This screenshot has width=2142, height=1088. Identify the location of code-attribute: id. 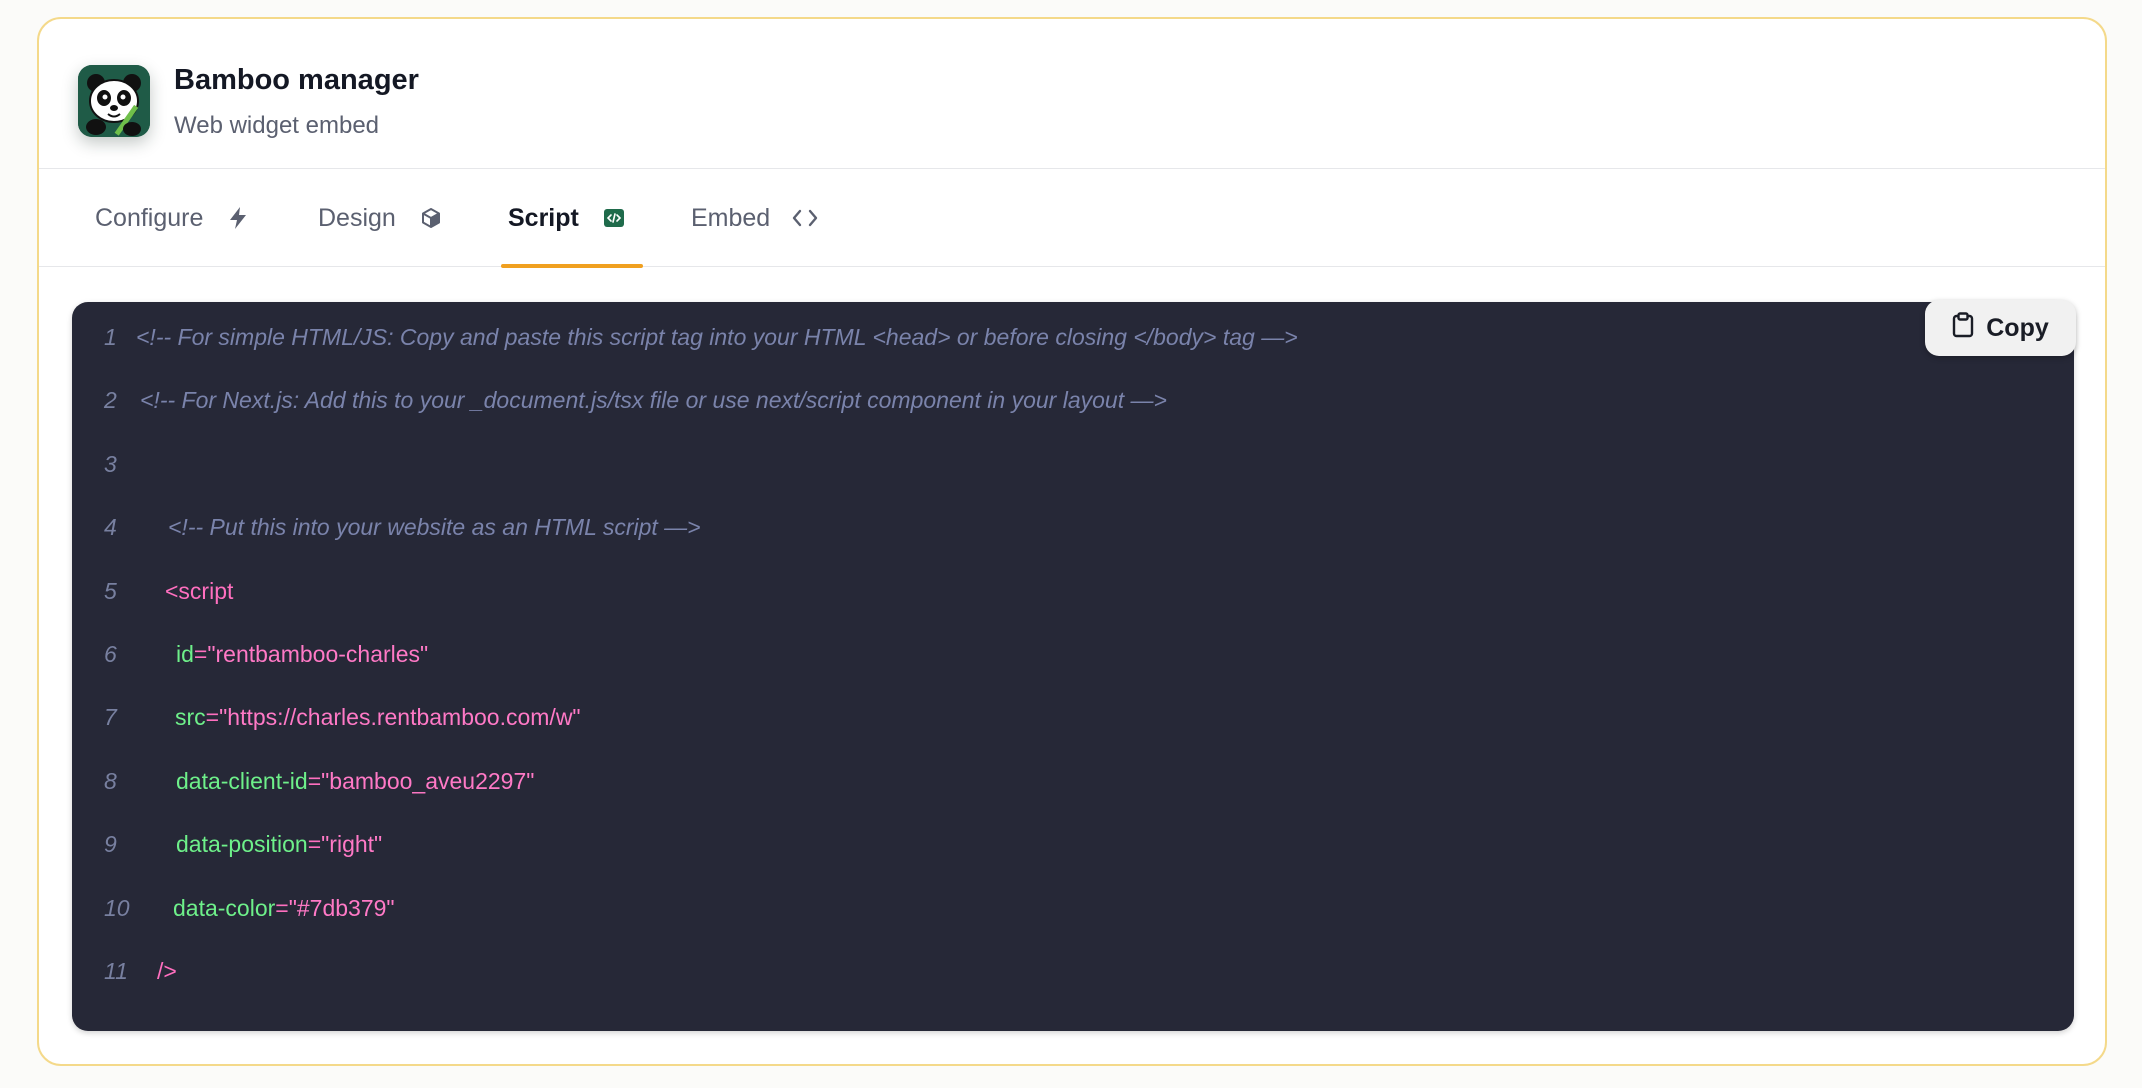
(185, 653).